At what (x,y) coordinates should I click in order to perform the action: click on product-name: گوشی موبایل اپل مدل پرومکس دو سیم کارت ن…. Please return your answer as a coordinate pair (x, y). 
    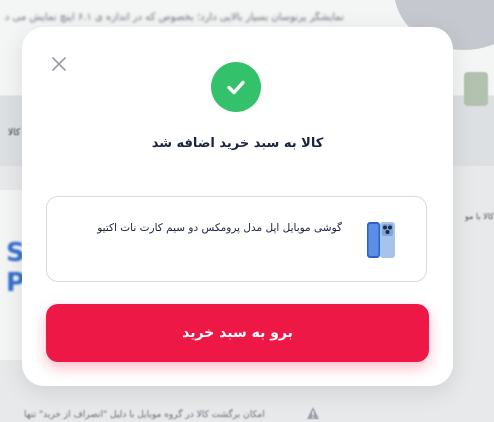
    Looking at the image, I should click on (219, 228).